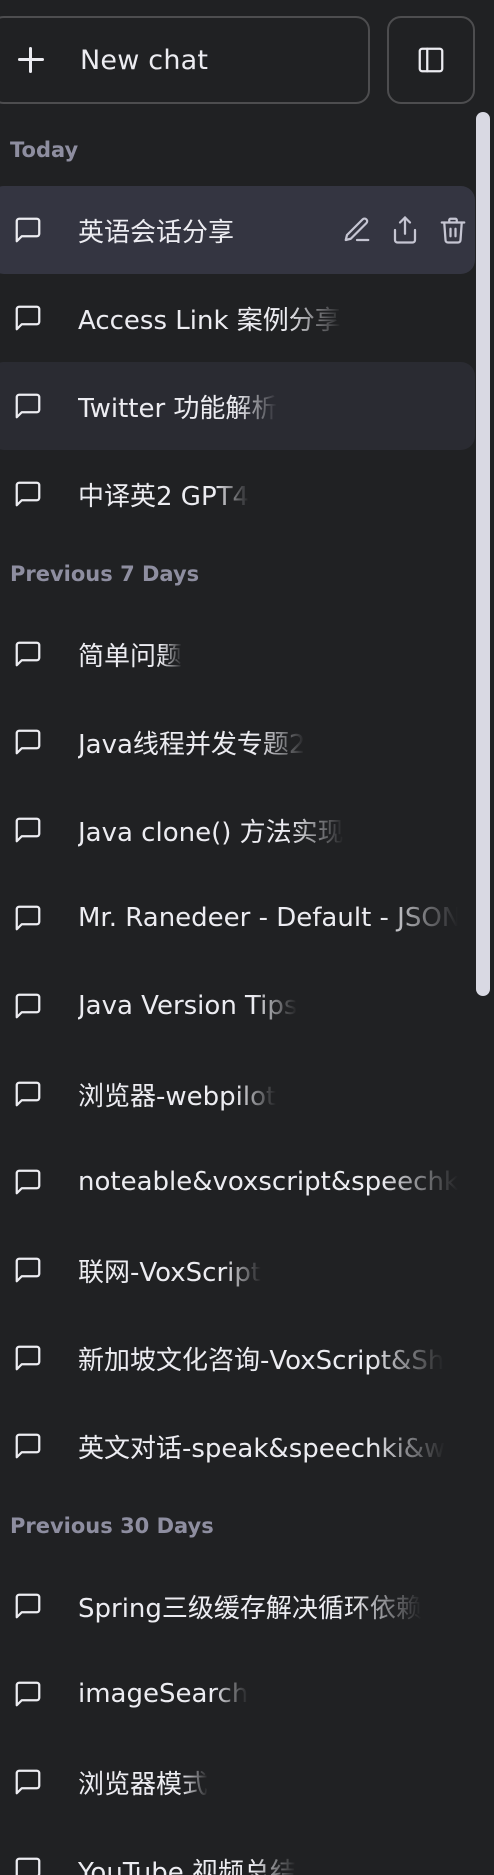 Image resolution: width=494 pixels, height=1875 pixels. I want to click on chat-item: Spring三级缓存解决循环依赖, so click(237, 1606).